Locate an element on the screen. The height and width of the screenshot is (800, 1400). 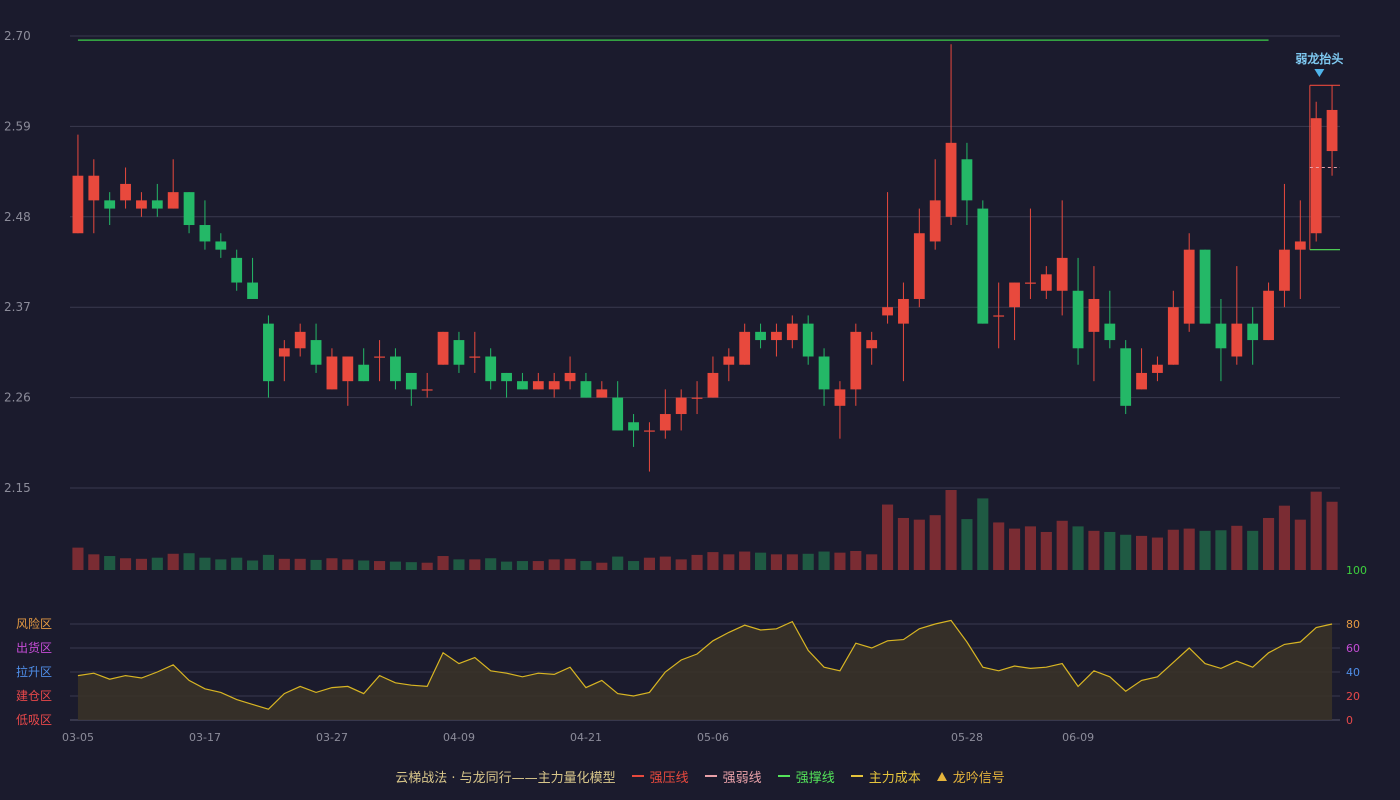
x-tick-label: 05-06 is located at coordinates (713, 737).